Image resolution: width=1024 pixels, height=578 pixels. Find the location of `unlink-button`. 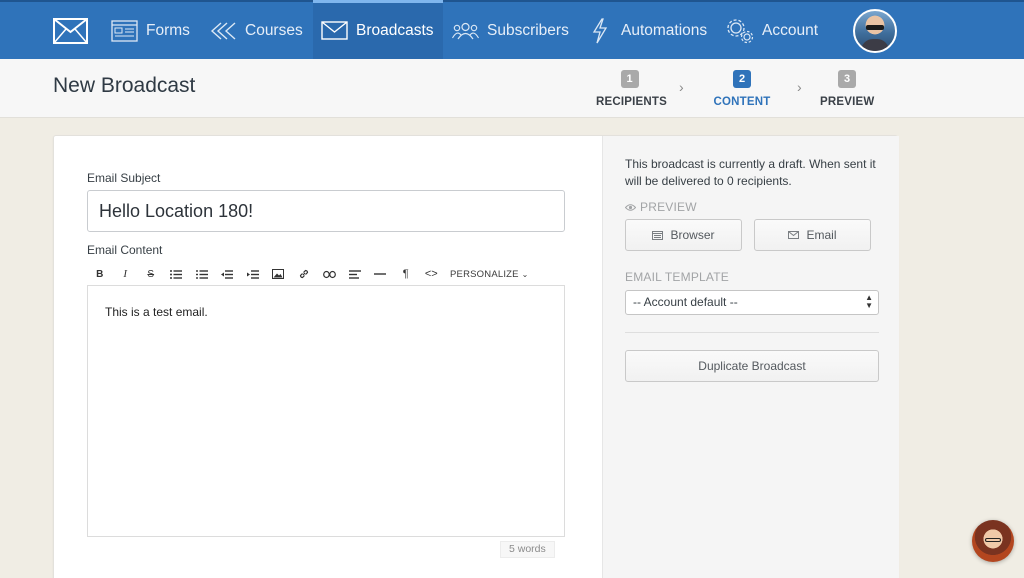

unlink-button is located at coordinates (330, 274).